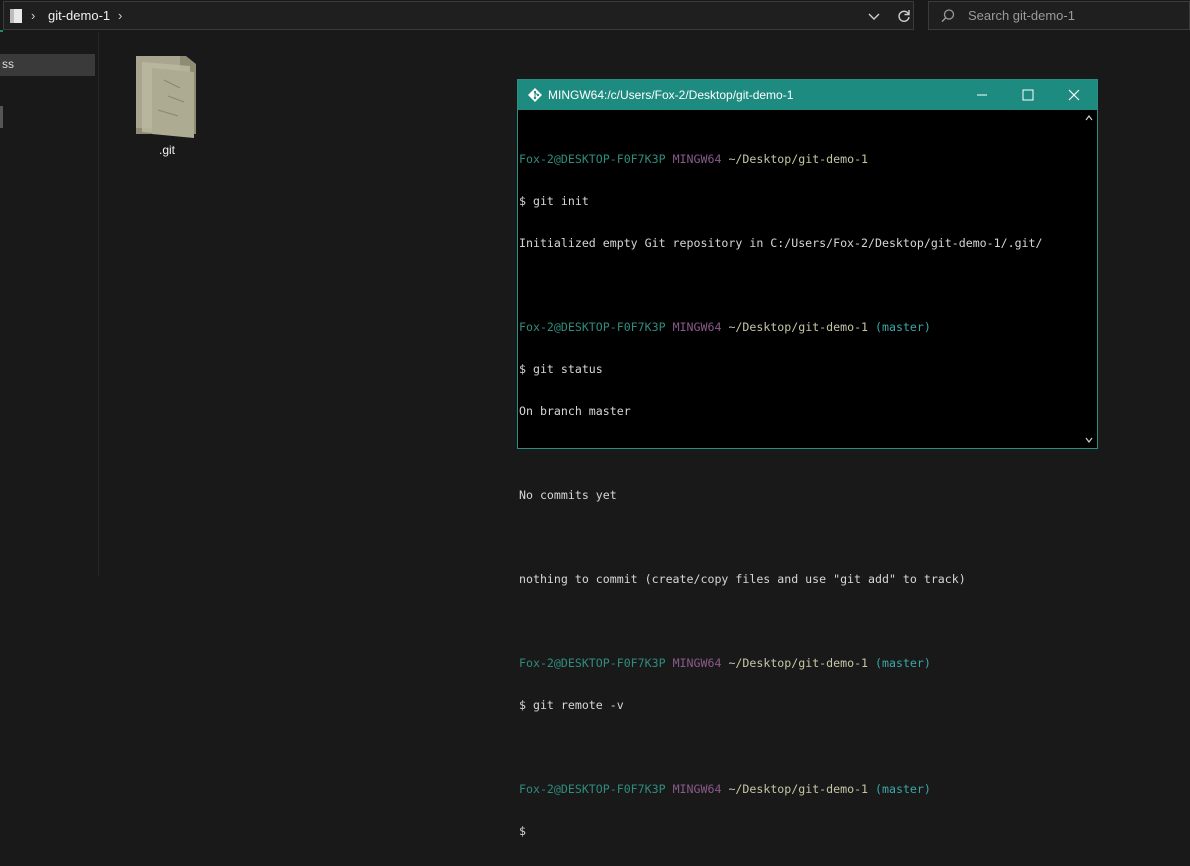 The width and height of the screenshot is (1190, 866). Describe the element at coordinates (1089, 118) in the screenshot. I see `scroll-up-icon` at that location.